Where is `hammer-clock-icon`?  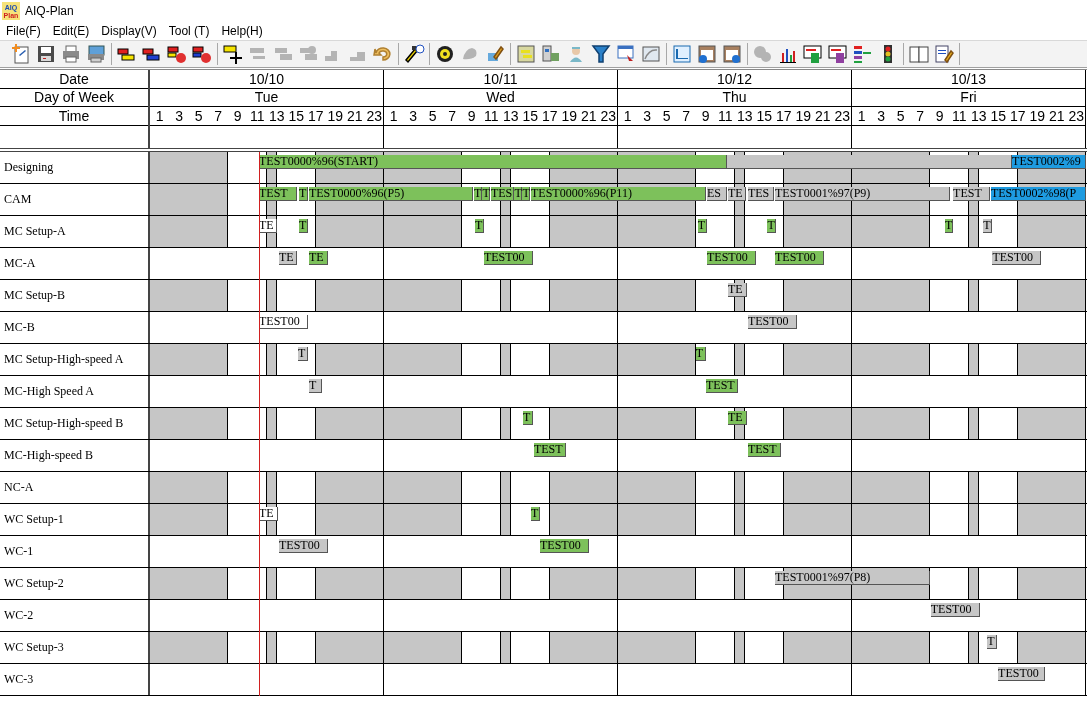 hammer-clock-icon is located at coordinates (414, 54).